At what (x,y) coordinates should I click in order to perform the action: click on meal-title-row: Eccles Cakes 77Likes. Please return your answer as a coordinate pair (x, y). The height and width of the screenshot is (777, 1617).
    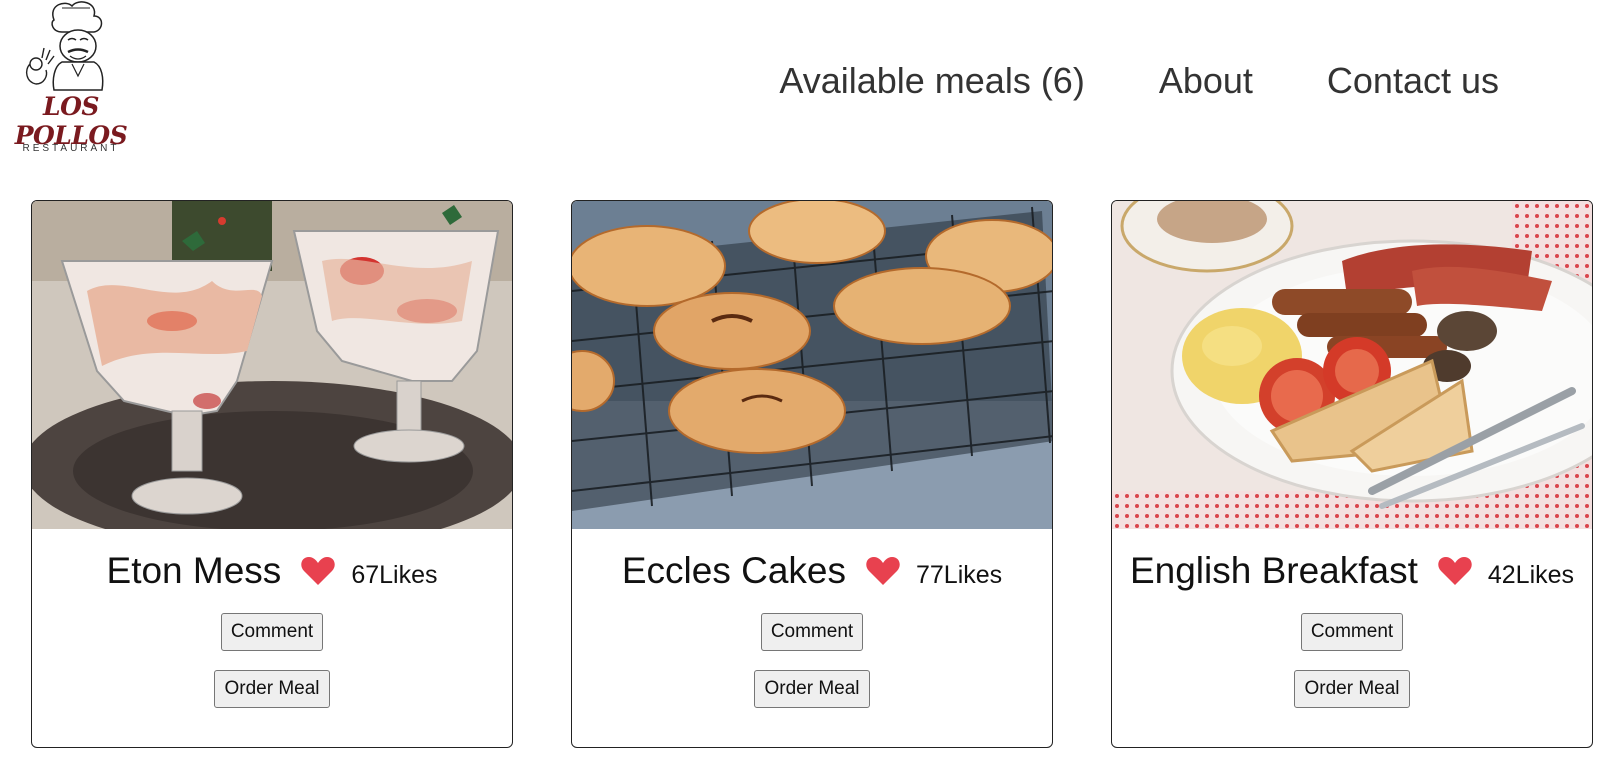
    Looking at the image, I should click on (812, 571).